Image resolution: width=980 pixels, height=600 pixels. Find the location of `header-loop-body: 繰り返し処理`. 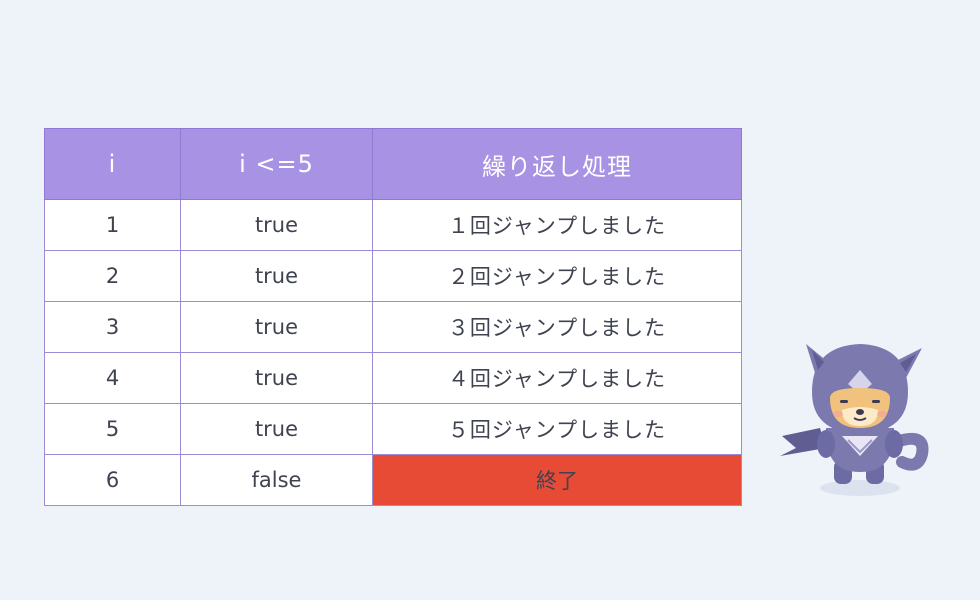

header-loop-body: 繰り返し処理 is located at coordinates (557, 164).